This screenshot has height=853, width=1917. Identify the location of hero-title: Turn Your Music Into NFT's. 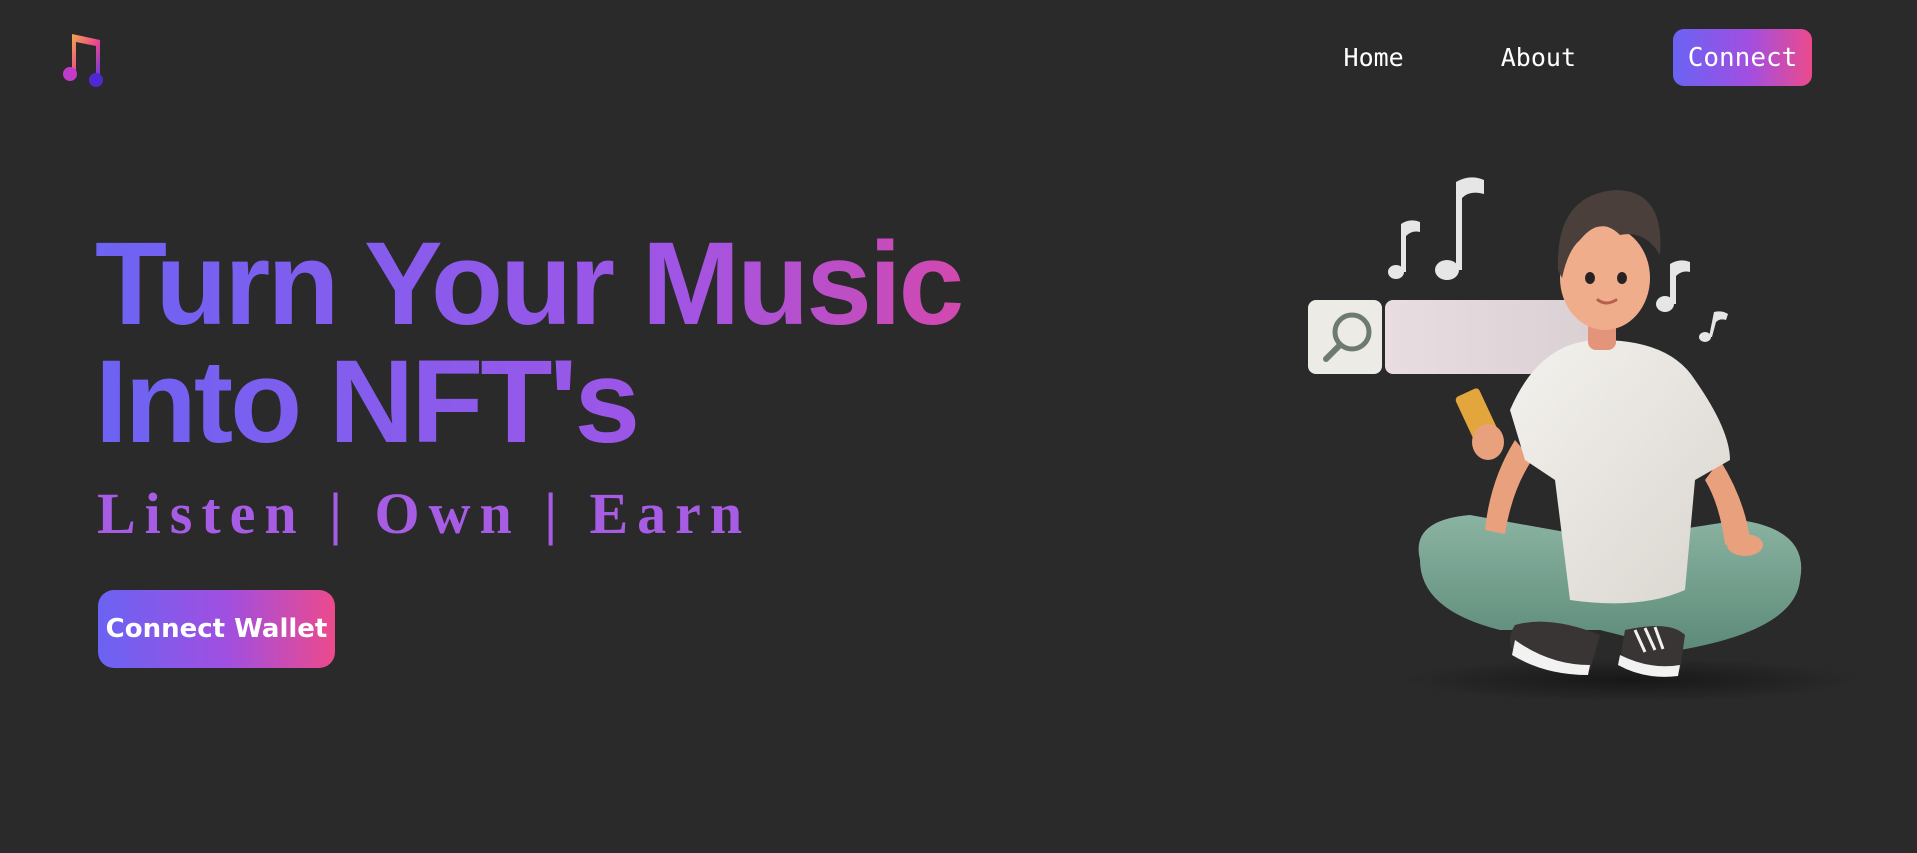
(575, 343).